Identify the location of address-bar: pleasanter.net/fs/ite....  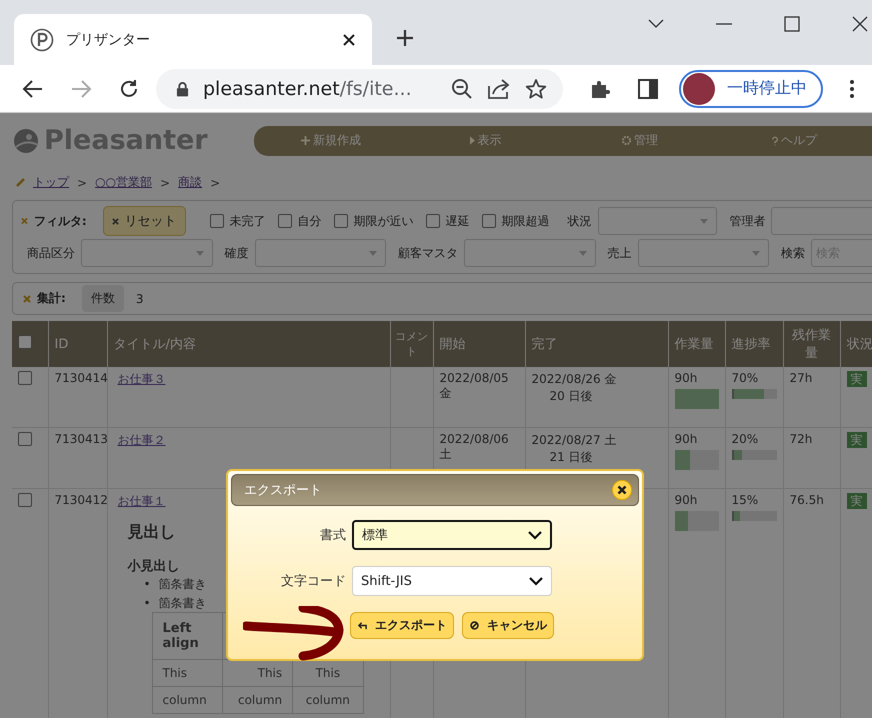
(359, 88).